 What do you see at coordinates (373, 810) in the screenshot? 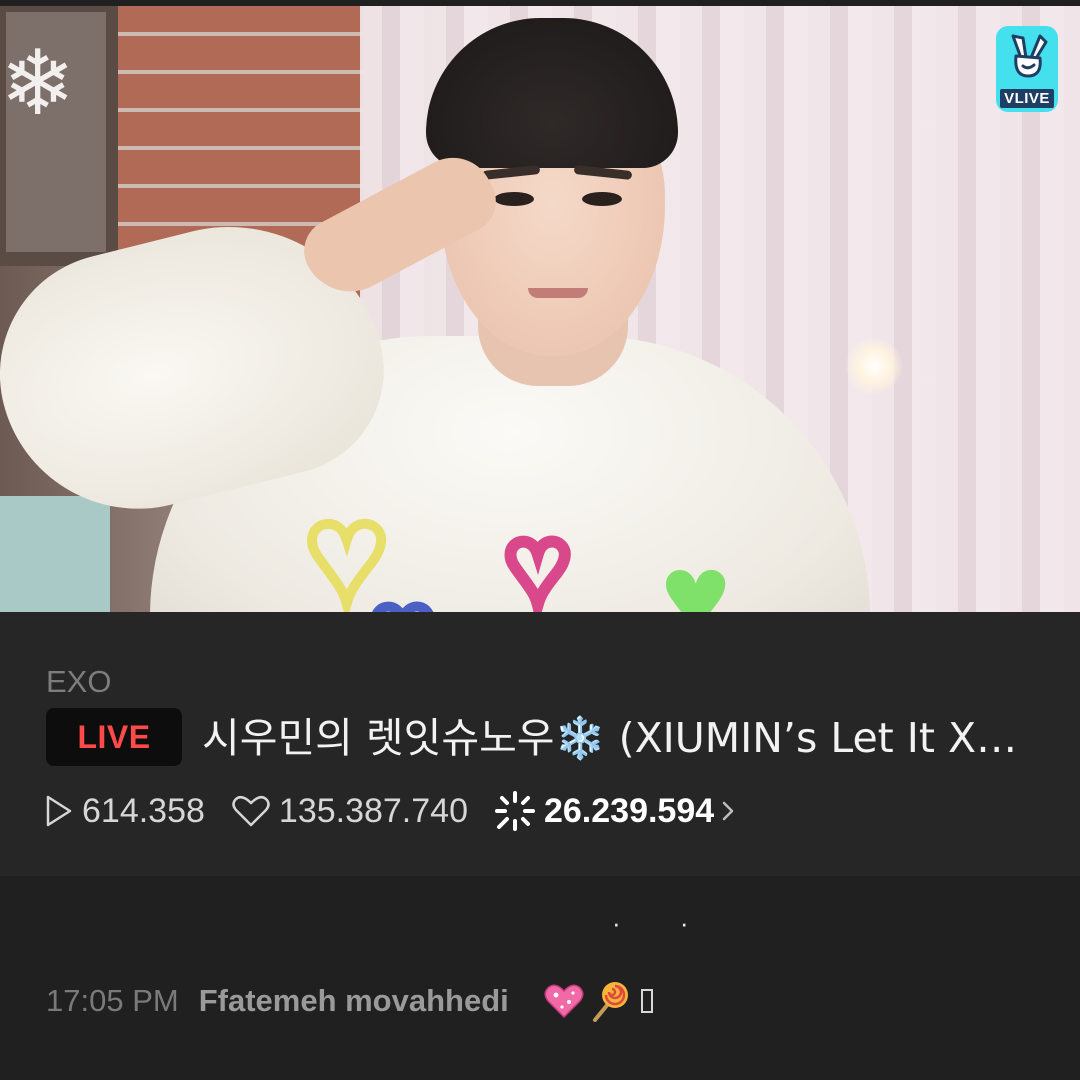
I see `like-count-value: 135.387.740` at bounding box center [373, 810].